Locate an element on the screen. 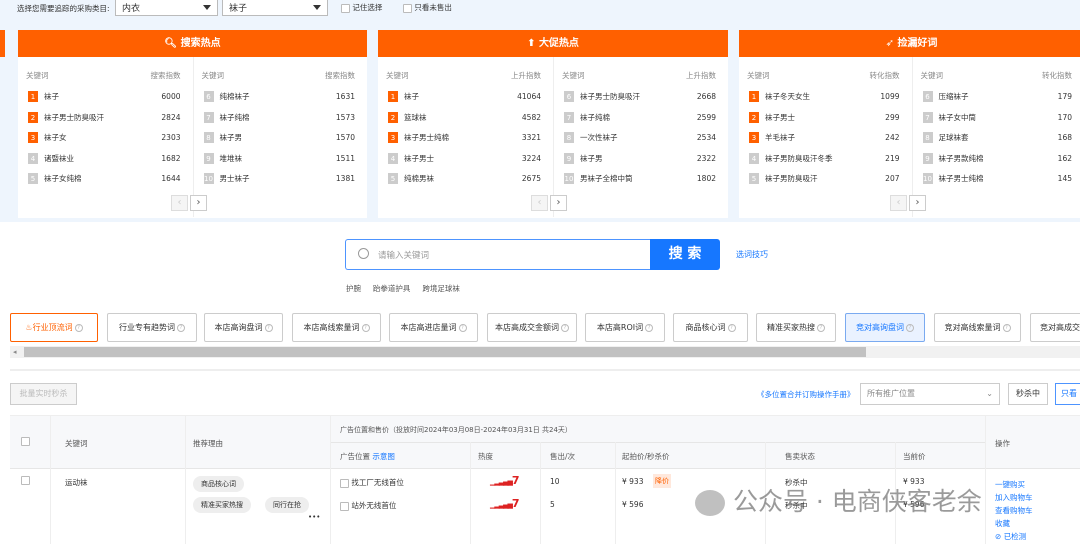 This screenshot has width=1080, height=544. keyword-tips-link: 选词技巧 is located at coordinates (752, 254).